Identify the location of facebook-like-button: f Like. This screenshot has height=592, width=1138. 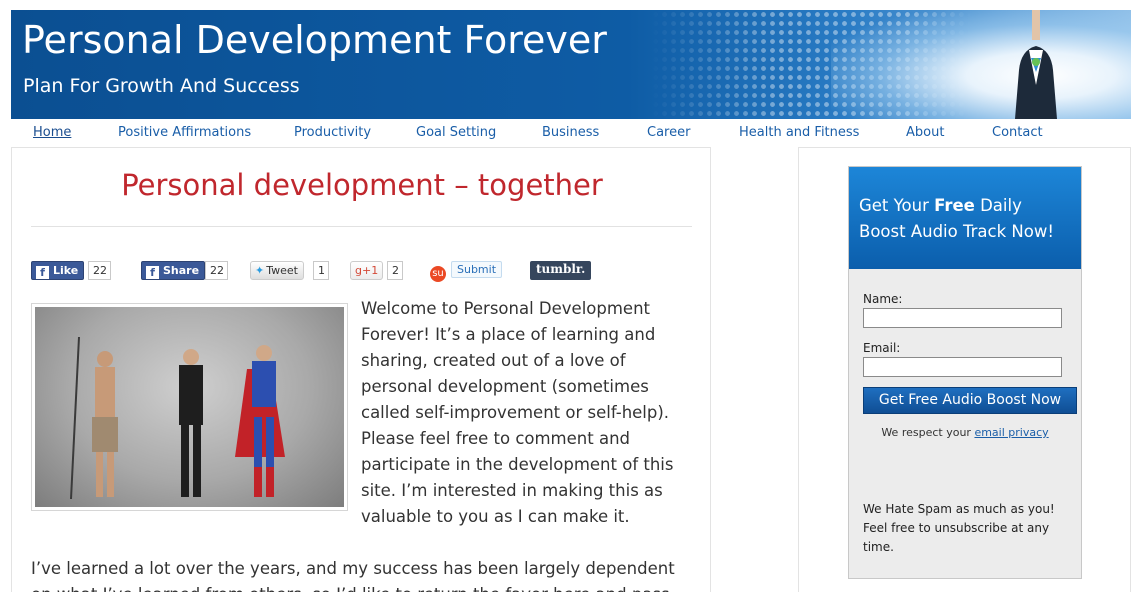
(58, 270).